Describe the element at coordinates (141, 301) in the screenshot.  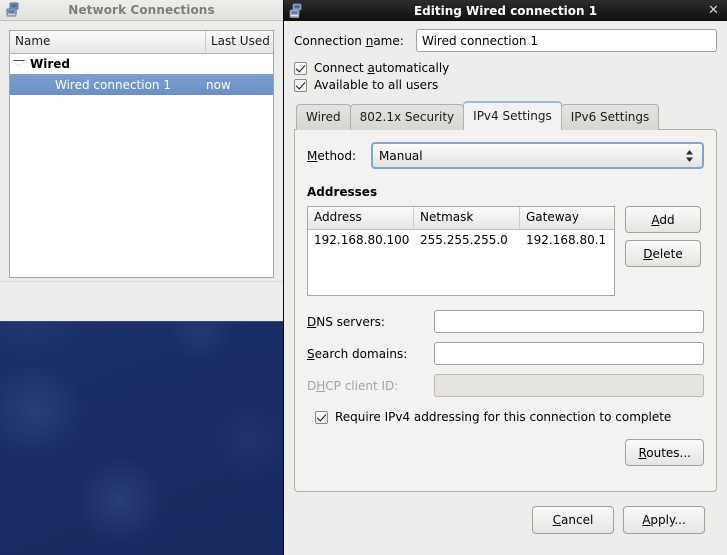
I see `network-connections-footer` at that location.